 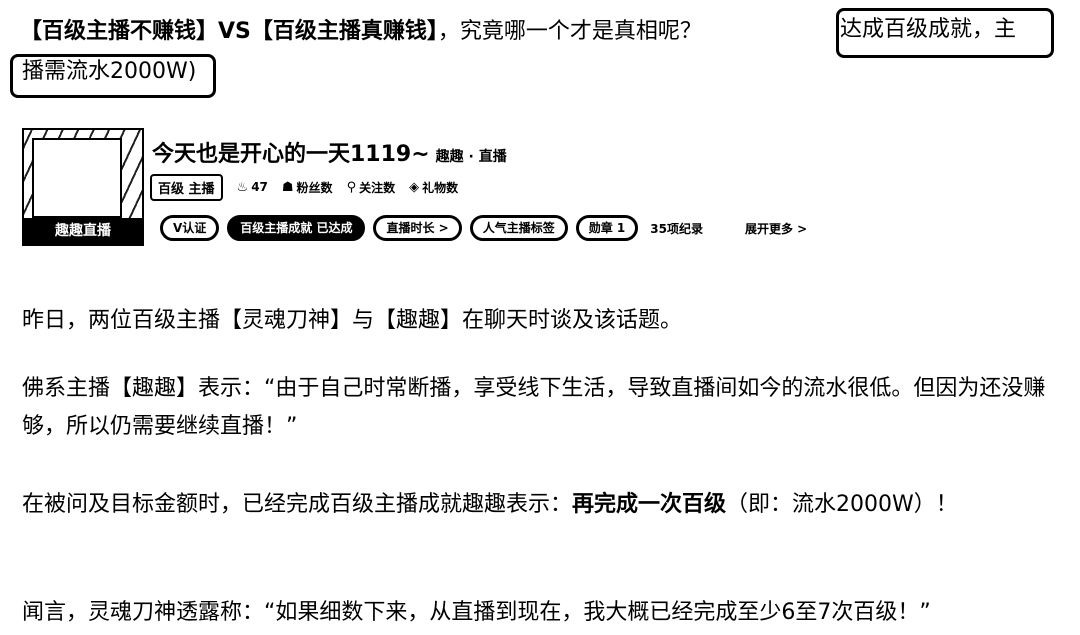 I want to click on stats-row: 百级 主播 ♨ 47 ☗ 粉丝数 ⚲ 关注数 ◈ 礼物数, so click(x=304, y=187).